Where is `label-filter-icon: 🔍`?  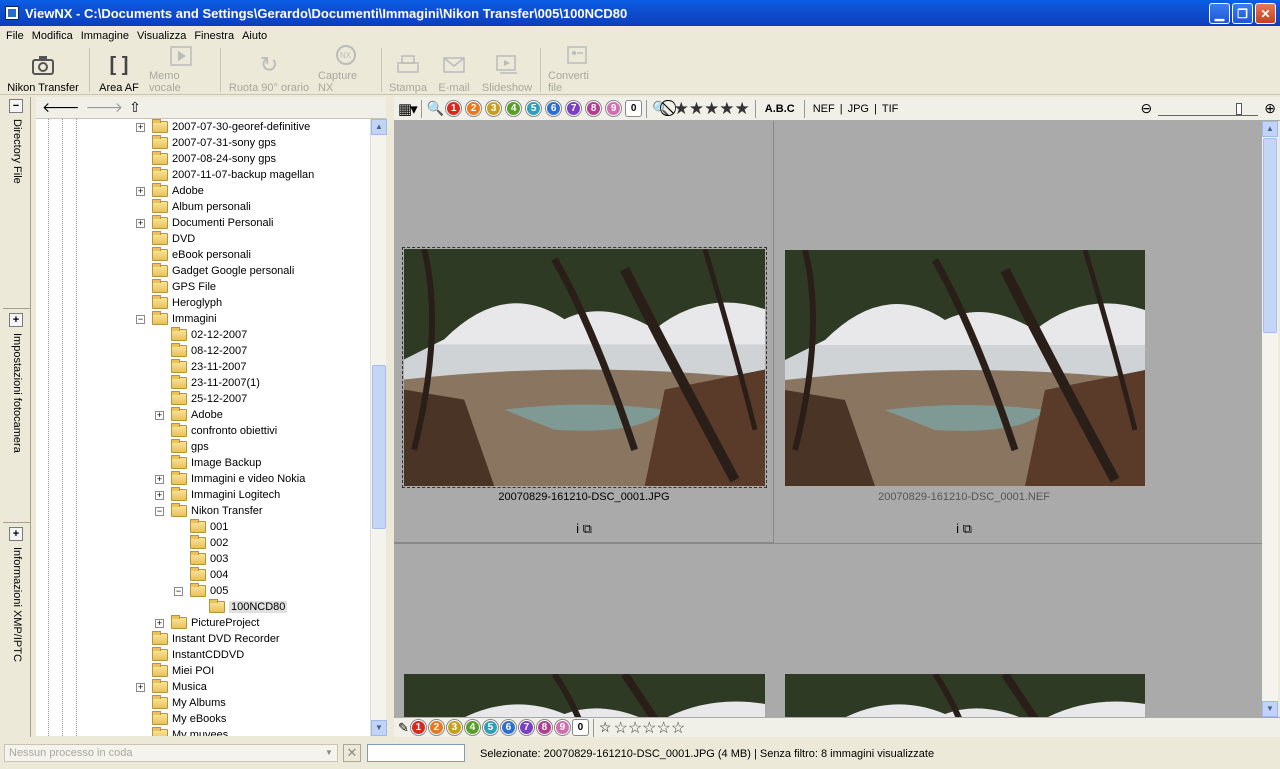 label-filter-icon: 🔍 is located at coordinates (435, 108).